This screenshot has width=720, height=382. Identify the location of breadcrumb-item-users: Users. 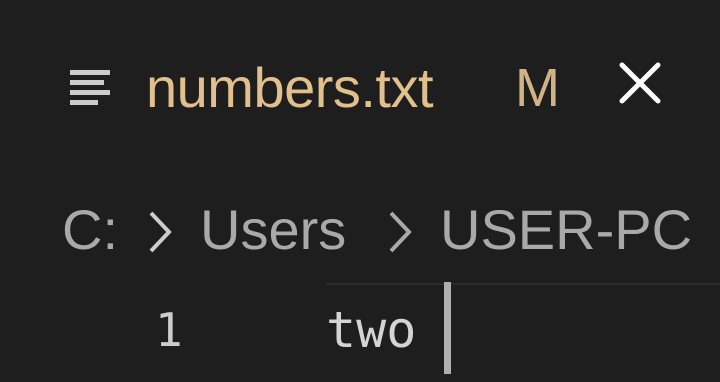
(273, 230).